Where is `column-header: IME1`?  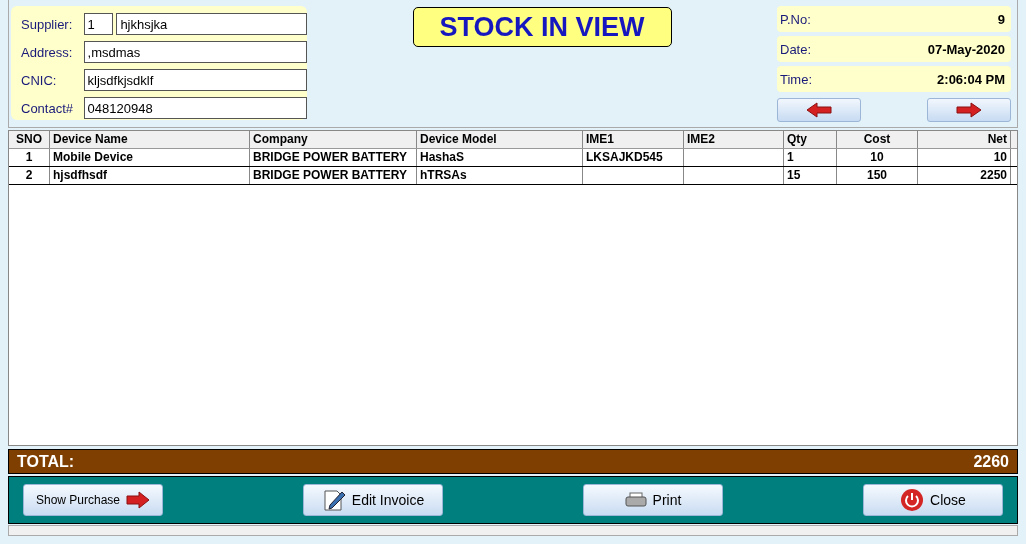 column-header: IME1 is located at coordinates (633, 139).